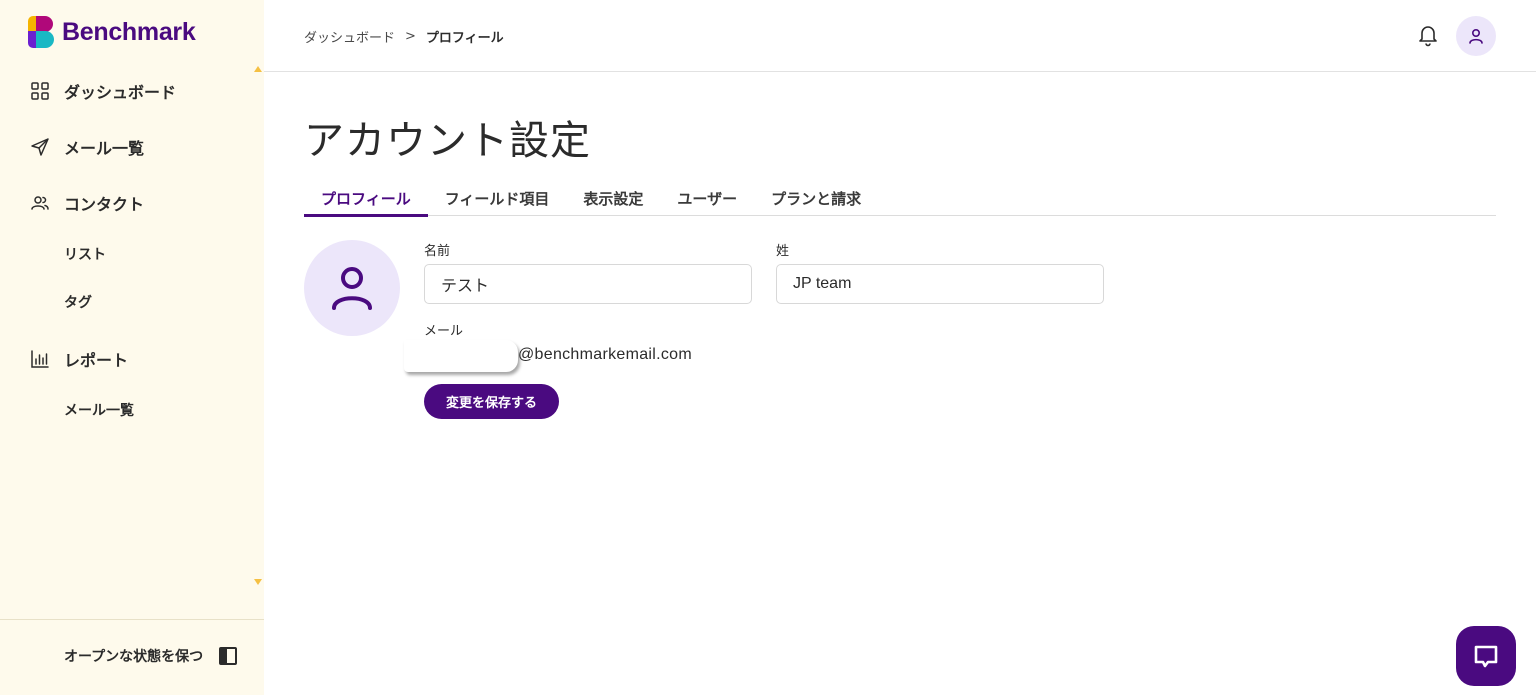 The width and height of the screenshot is (1536, 695). Describe the element at coordinates (40, 91) in the screenshot. I see `grid-icon` at that location.